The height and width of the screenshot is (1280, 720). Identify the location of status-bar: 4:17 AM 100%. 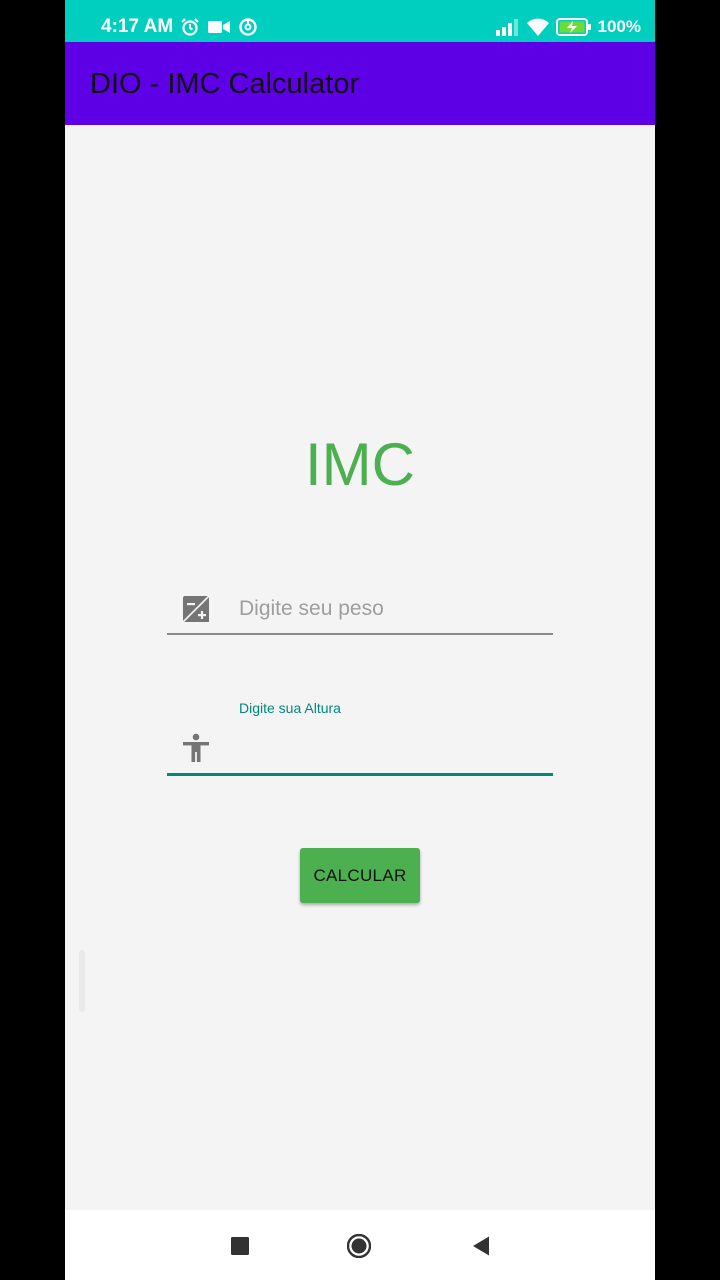
(360, 21).